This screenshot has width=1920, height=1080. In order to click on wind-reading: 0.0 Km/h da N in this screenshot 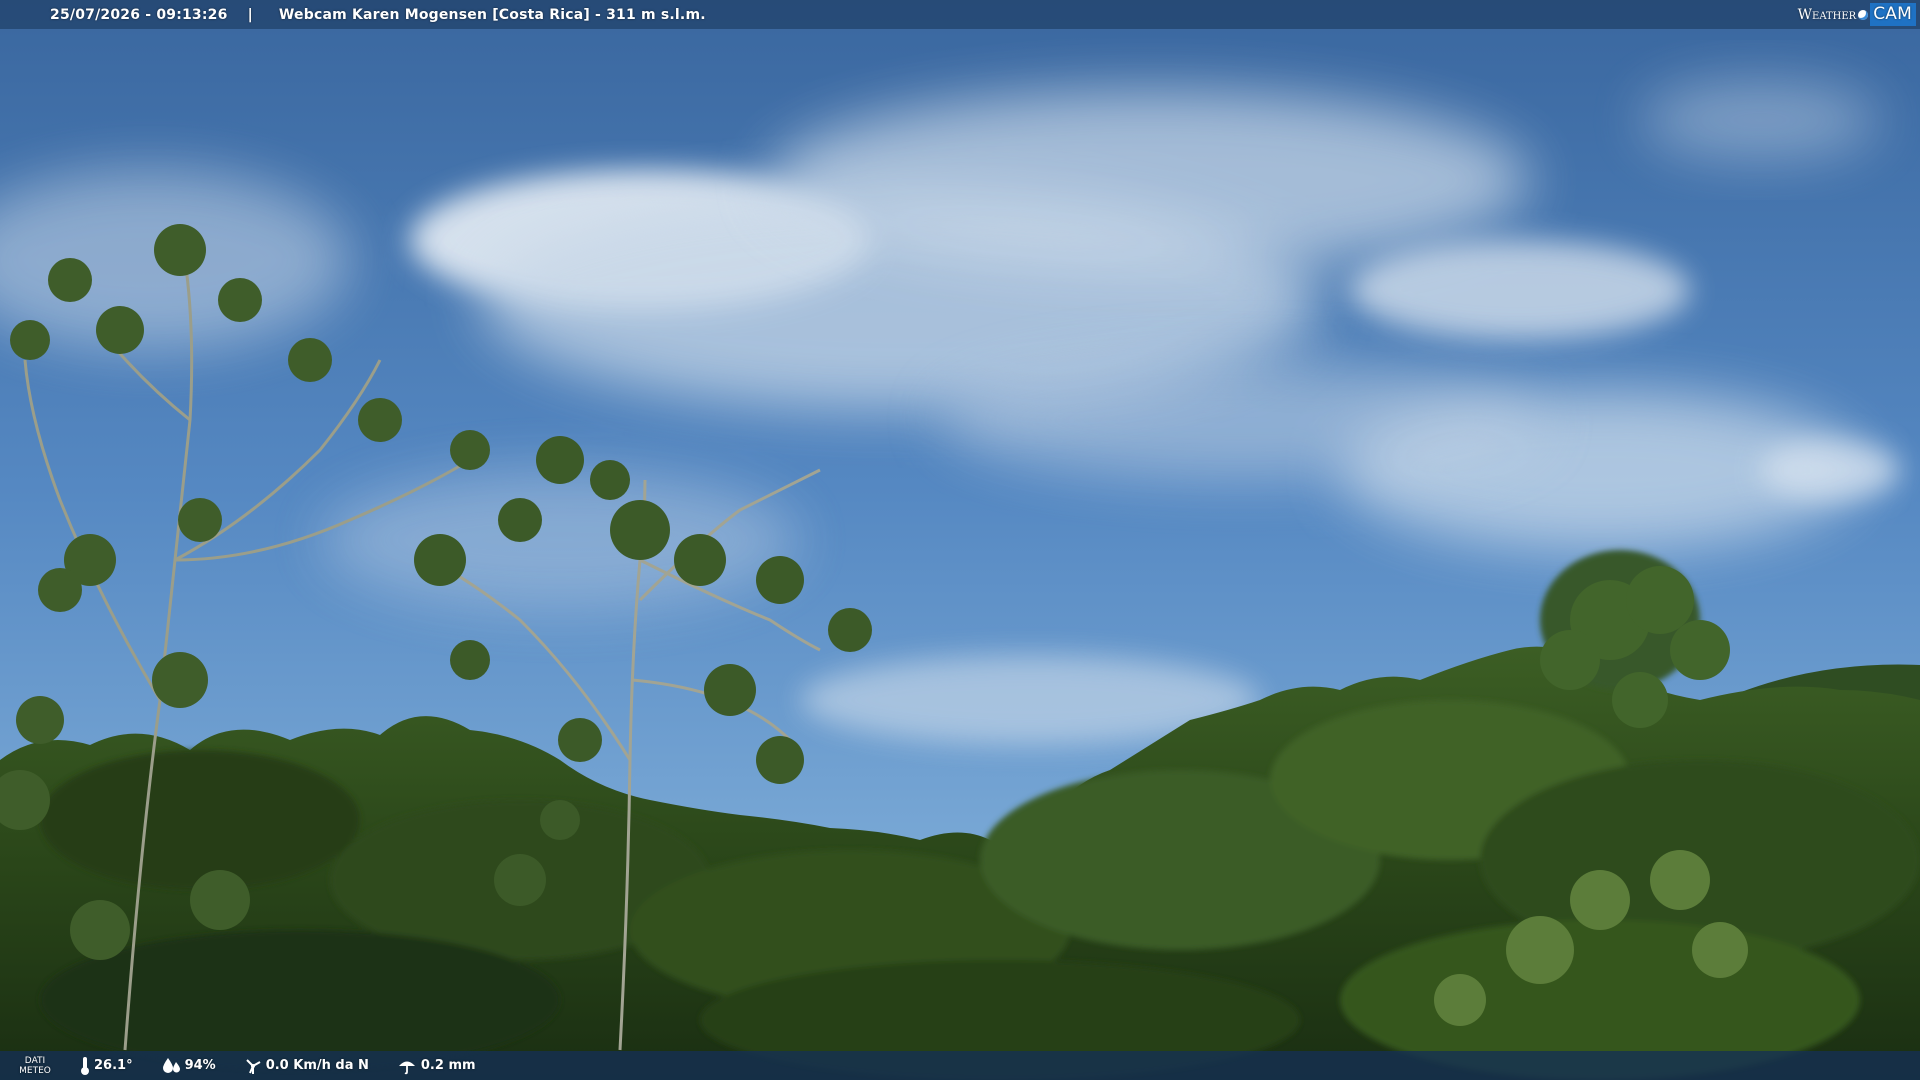, I will do `click(306, 1066)`.